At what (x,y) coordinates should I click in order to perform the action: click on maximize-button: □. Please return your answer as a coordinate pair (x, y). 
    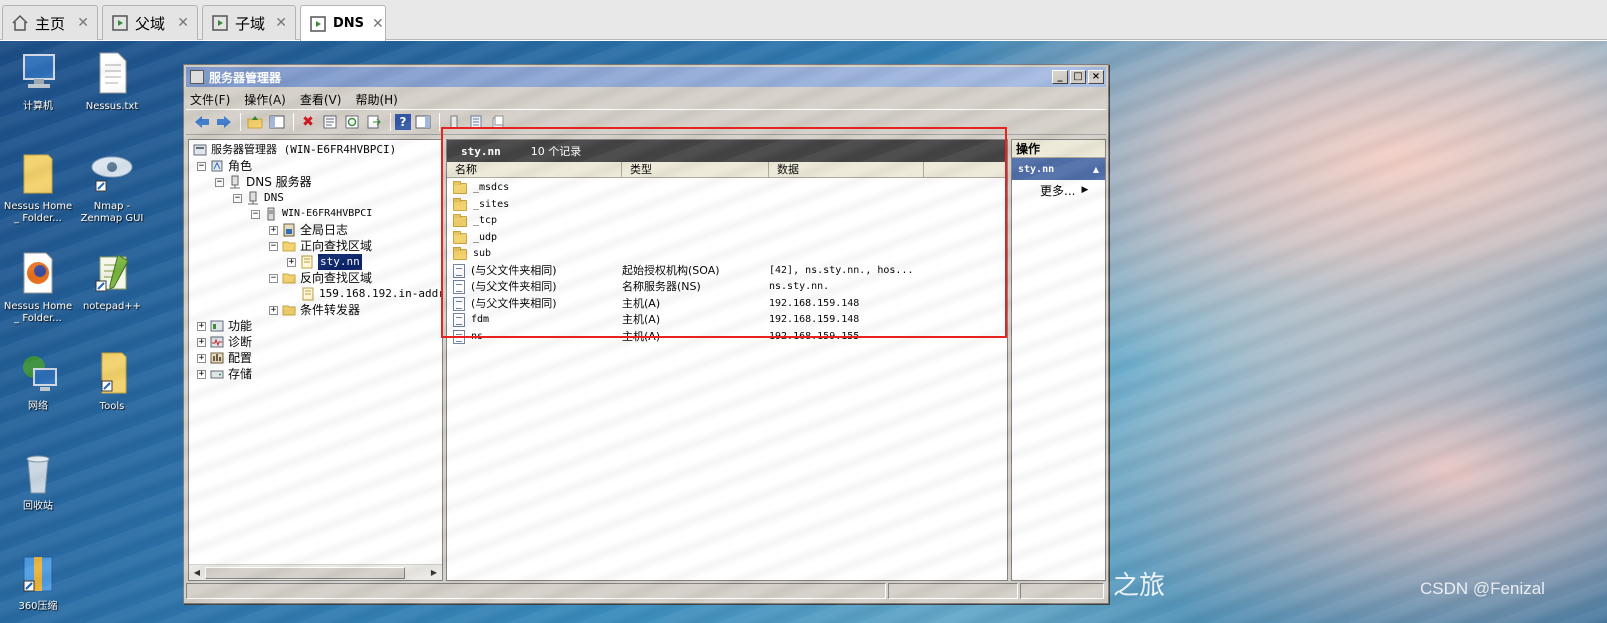
    Looking at the image, I should click on (1078, 77).